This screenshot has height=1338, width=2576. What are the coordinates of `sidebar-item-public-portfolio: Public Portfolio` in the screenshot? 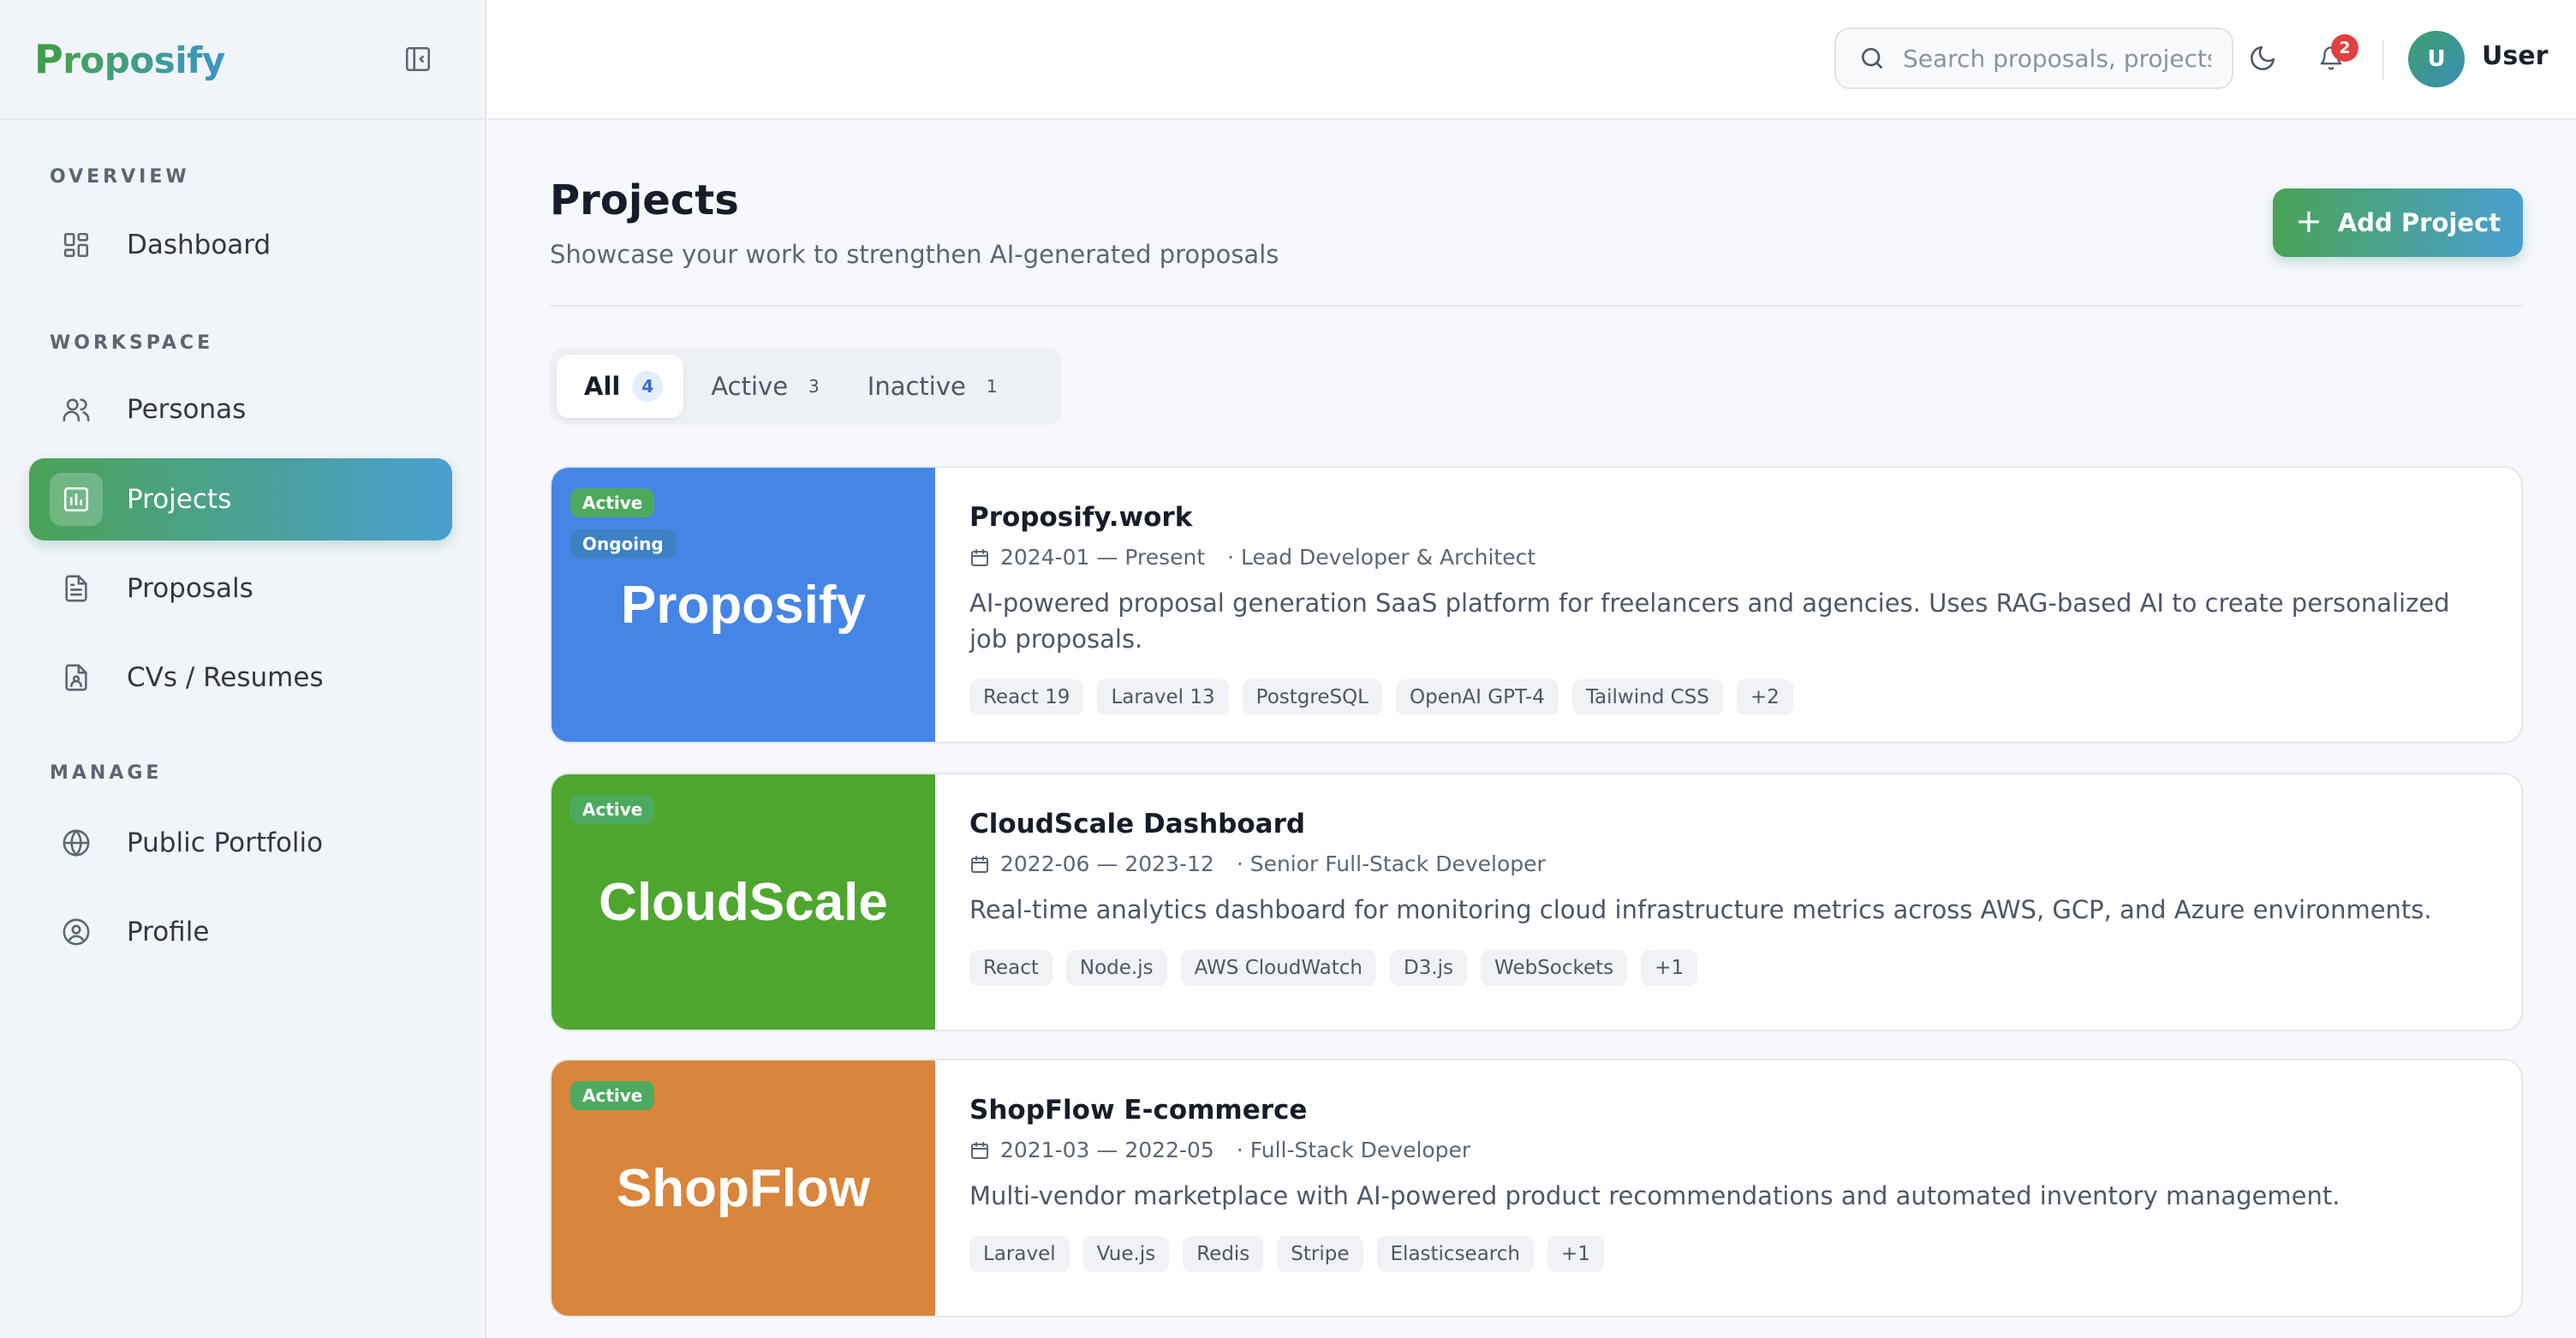 It's located at (240, 843).